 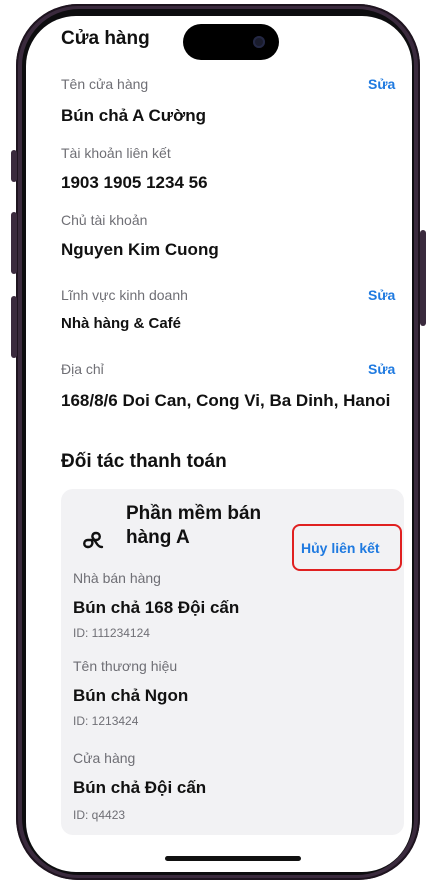 What do you see at coordinates (140, 249) in the screenshot?
I see `account-holder-value: Nguyen Kim Cuong` at bounding box center [140, 249].